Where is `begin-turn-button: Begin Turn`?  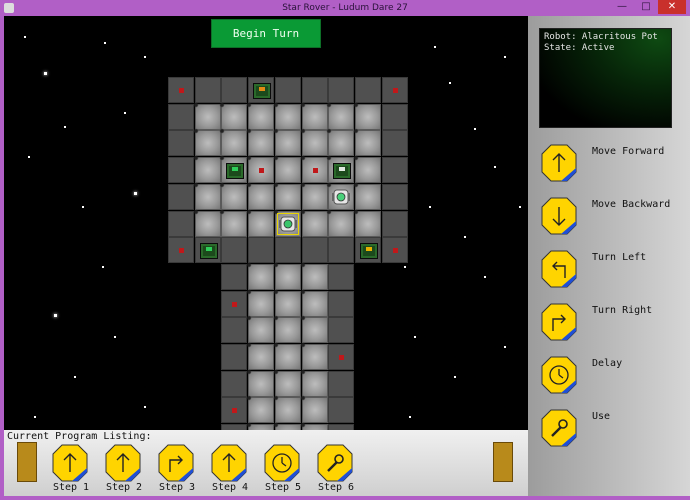 begin-turn-button: Begin Turn is located at coordinates (266, 33).